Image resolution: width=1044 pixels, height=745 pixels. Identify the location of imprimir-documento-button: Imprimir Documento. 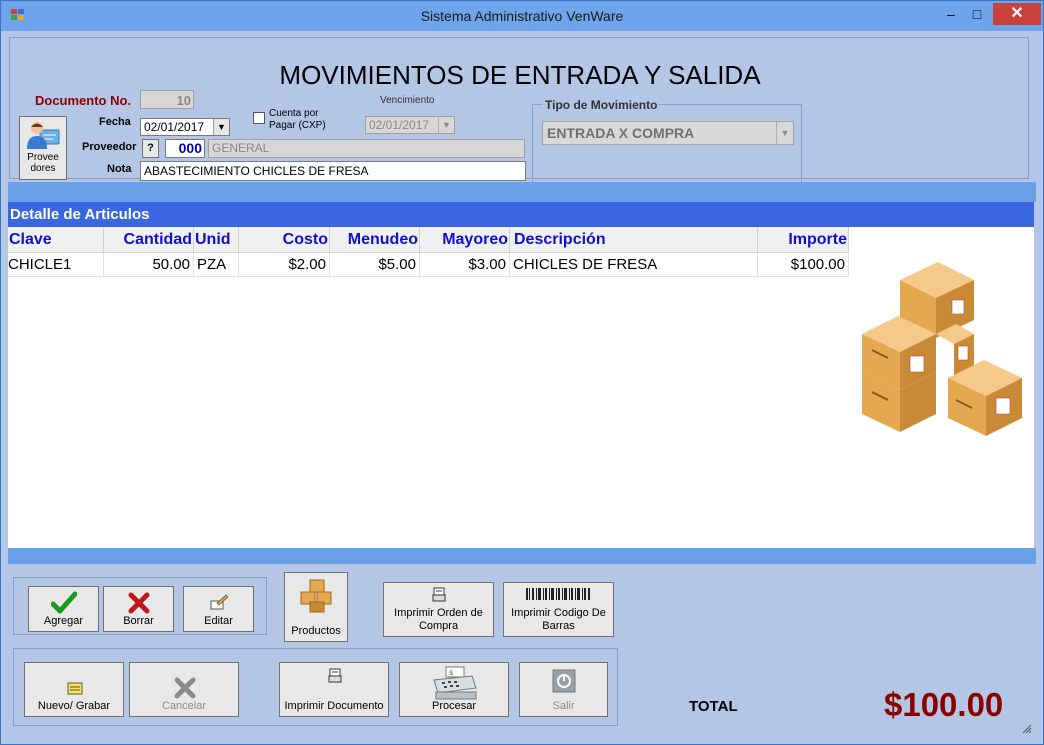
(334, 689).